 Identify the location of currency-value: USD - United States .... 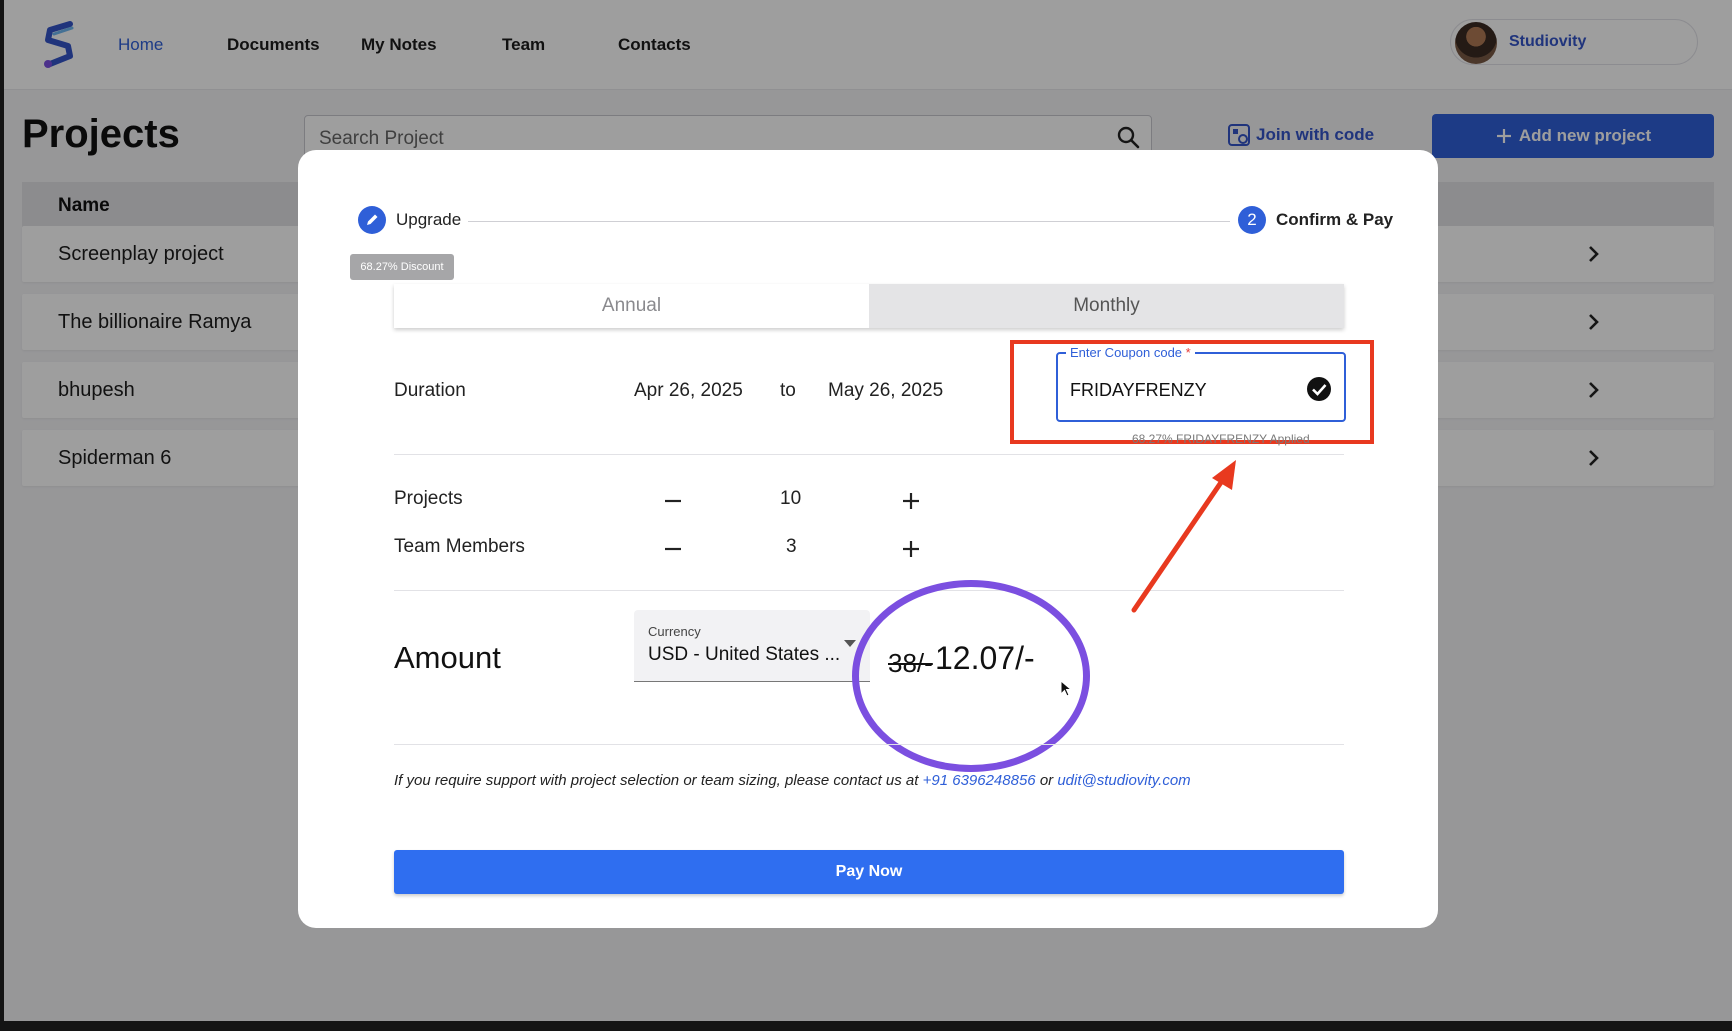
(744, 654).